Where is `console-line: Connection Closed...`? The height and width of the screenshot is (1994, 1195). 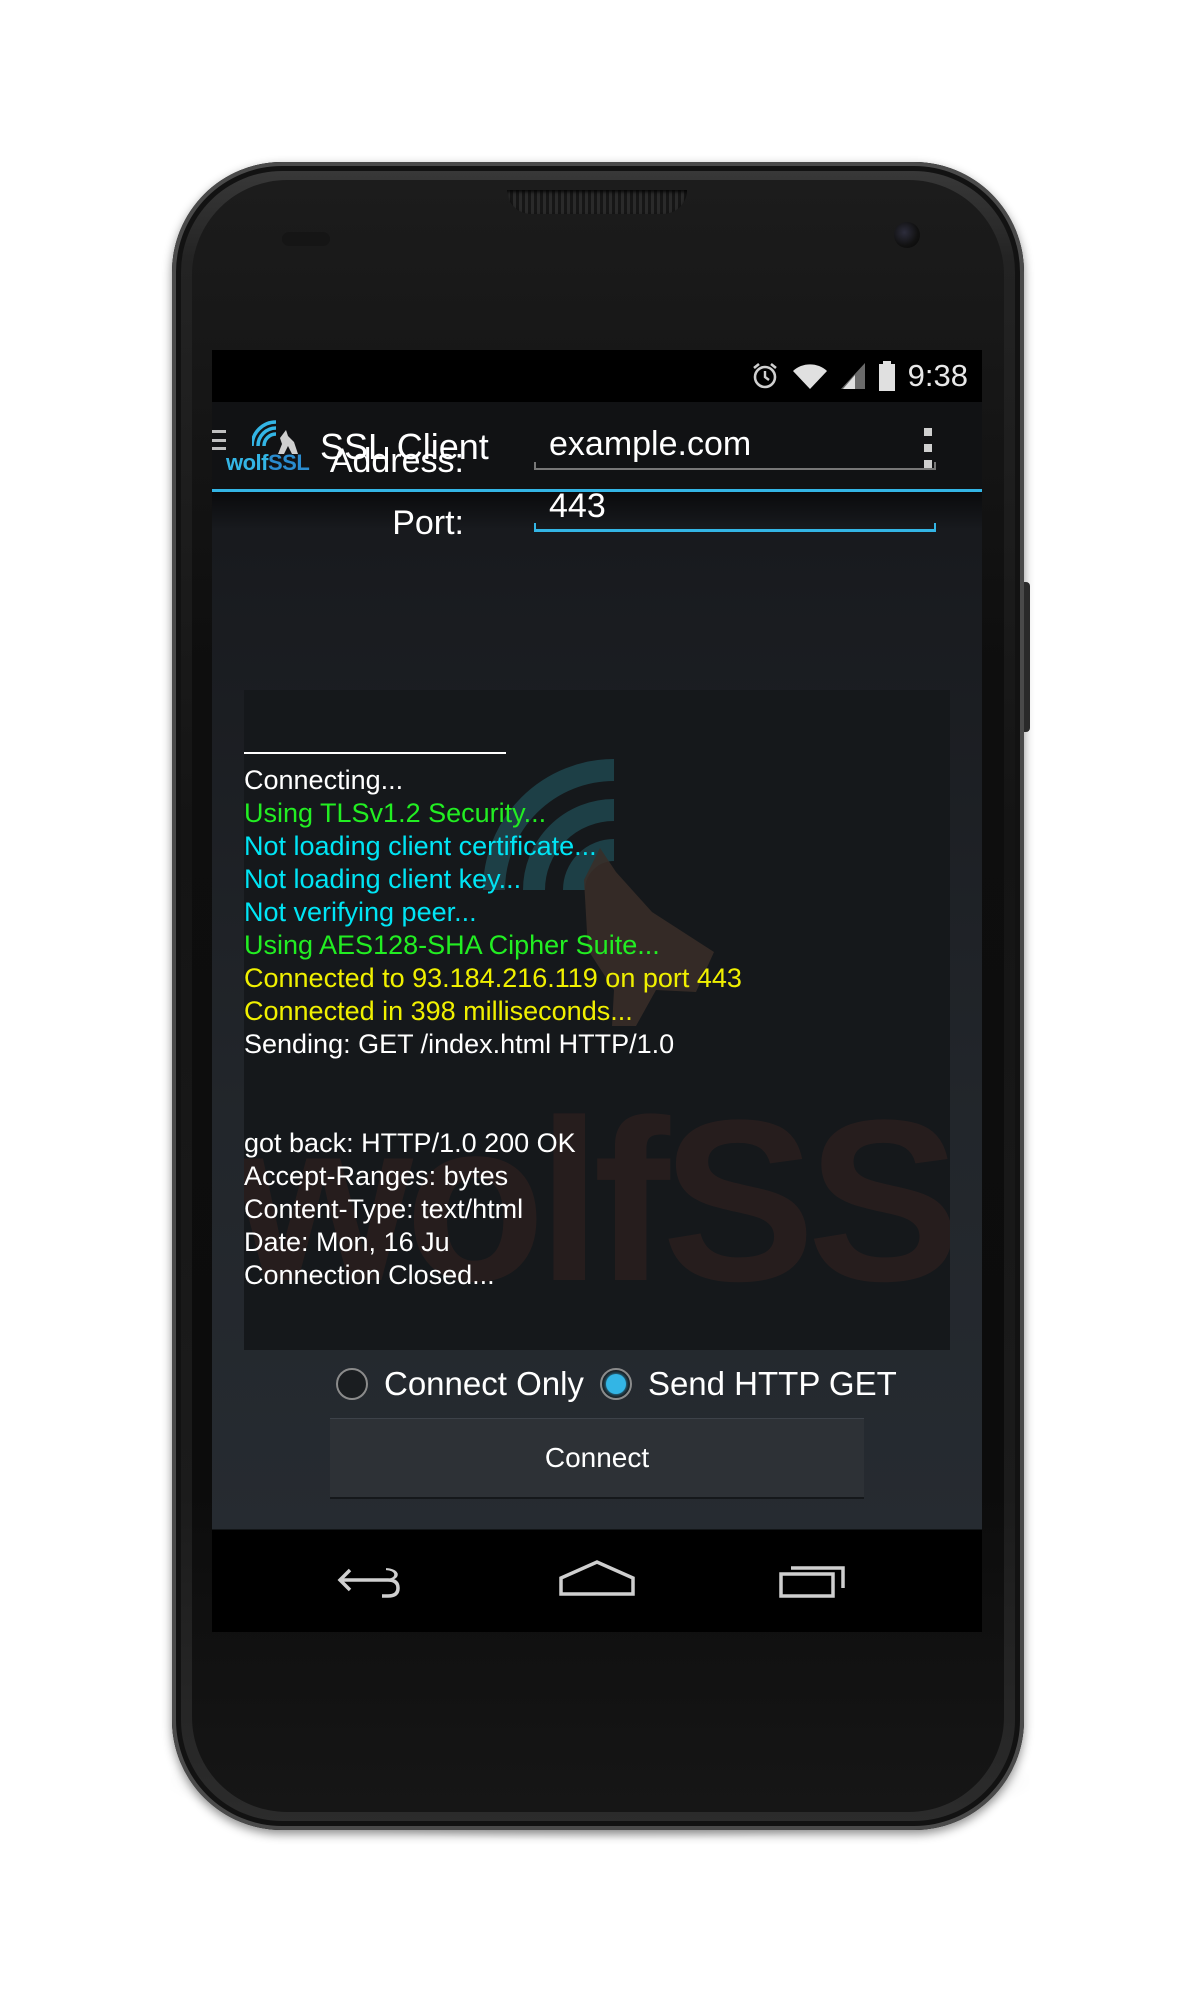 console-line: Connection Closed... is located at coordinates (369, 1275).